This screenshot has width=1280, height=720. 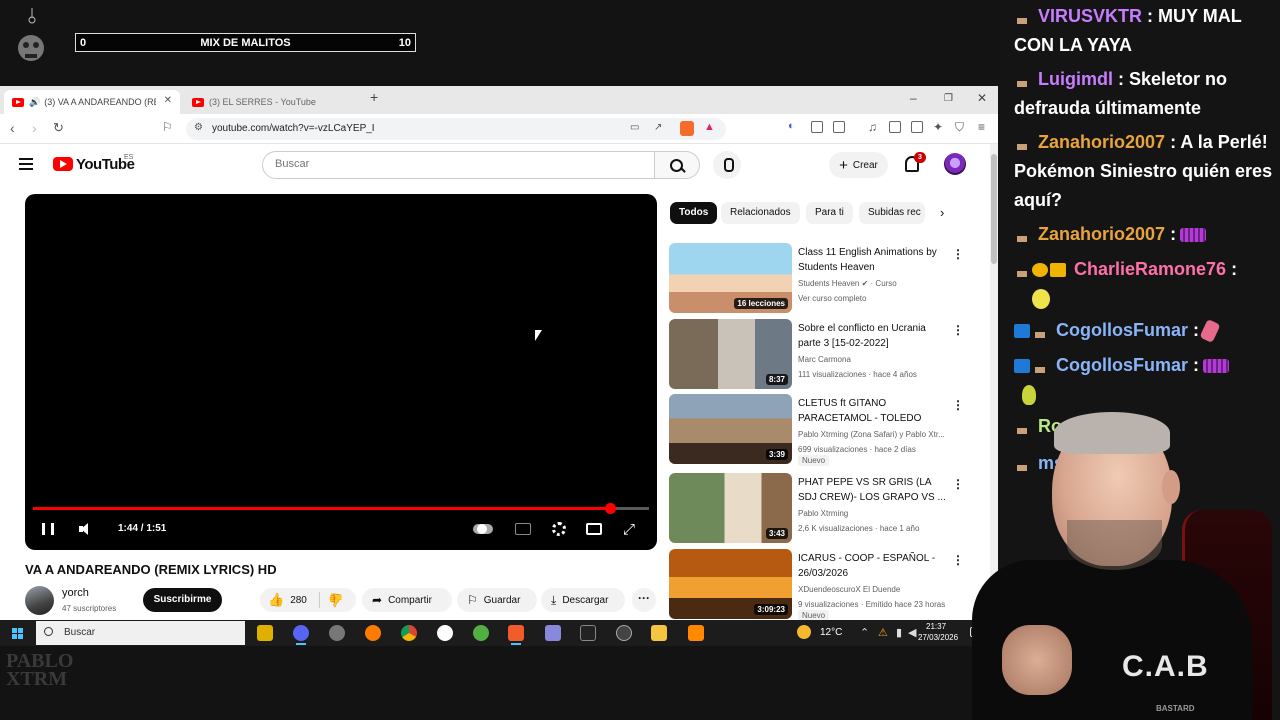 What do you see at coordinates (341, 508) in the screenshot?
I see `progress-bar` at bounding box center [341, 508].